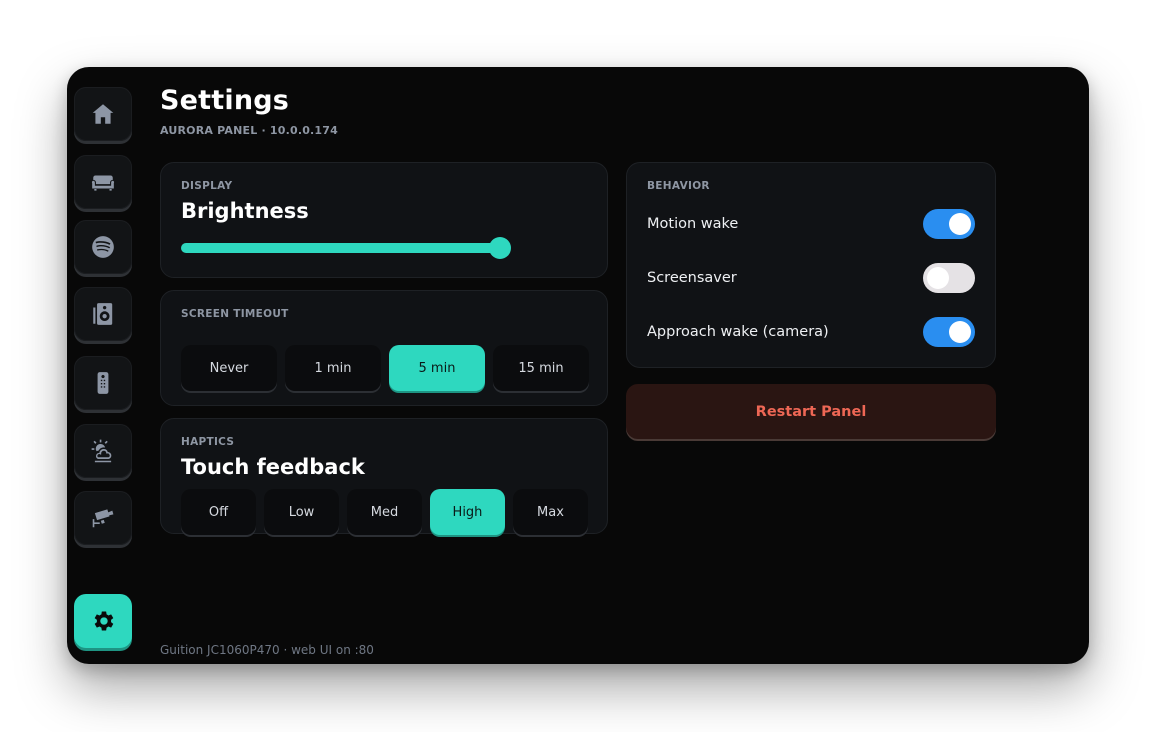 The height and width of the screenshot is (732, 1156). I want to click on haptics-options: Off Low Med High Max, so click(384, 512).